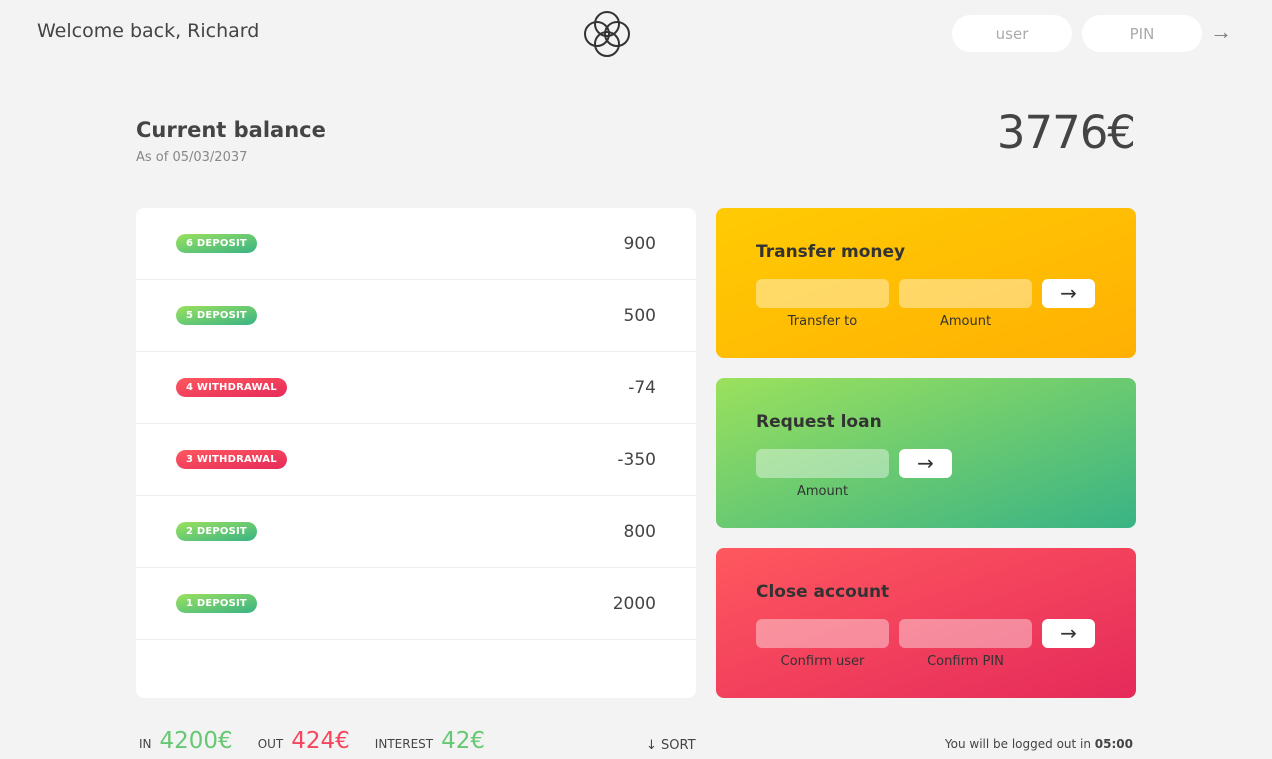 The width and height of the screenshot is (1272, 759). What do you see at coordinates (1068, 293) in the screenshot?
I see `transfer-submit-button: →` at bounding box center [1068, 293].